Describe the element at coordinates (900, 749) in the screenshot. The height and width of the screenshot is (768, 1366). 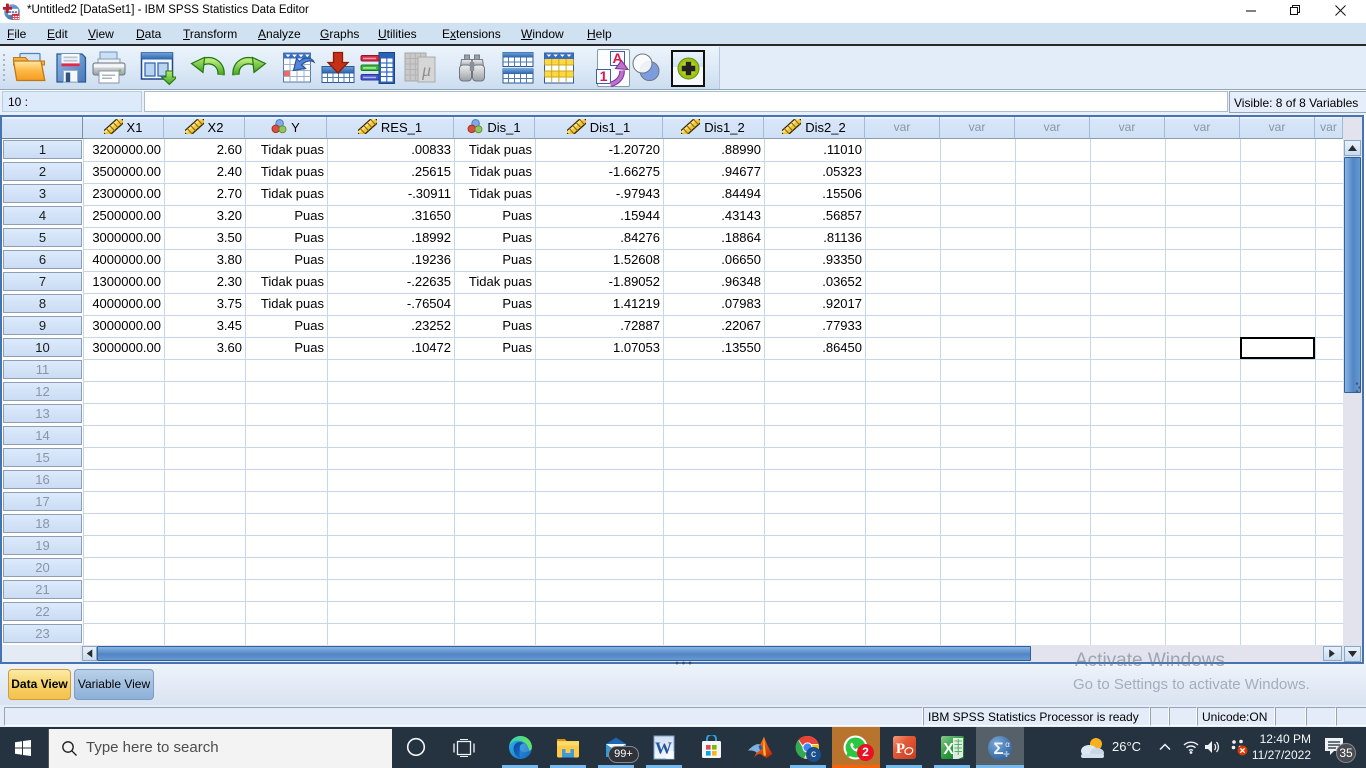
I see `svg-text: P` at that location.